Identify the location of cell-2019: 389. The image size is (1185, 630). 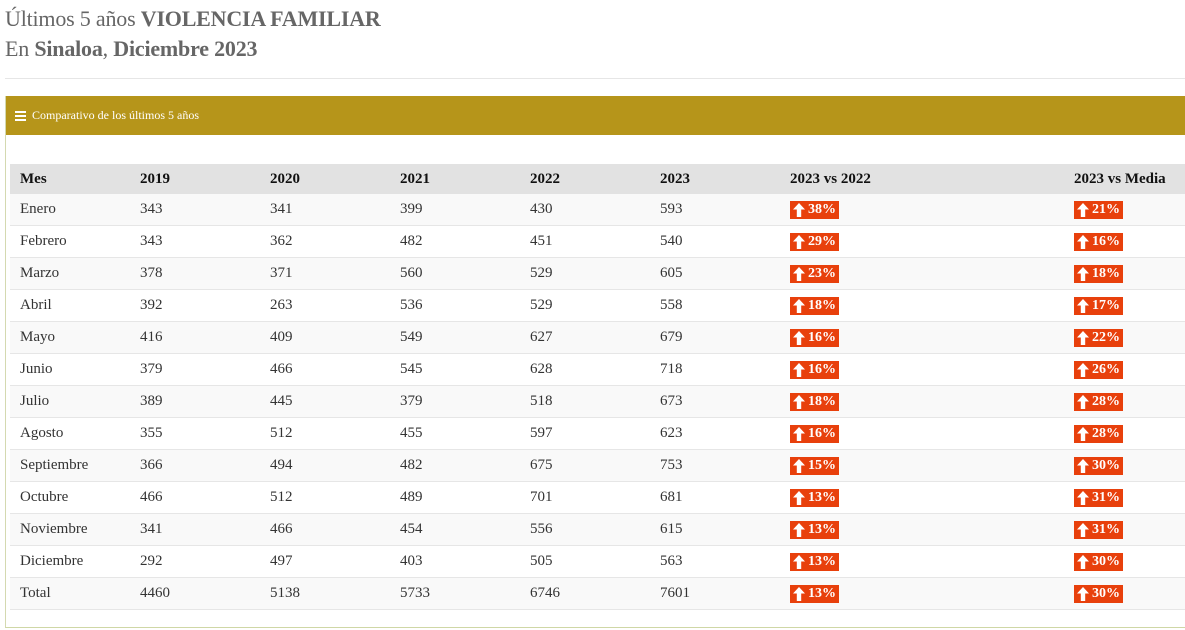
(195, 401).